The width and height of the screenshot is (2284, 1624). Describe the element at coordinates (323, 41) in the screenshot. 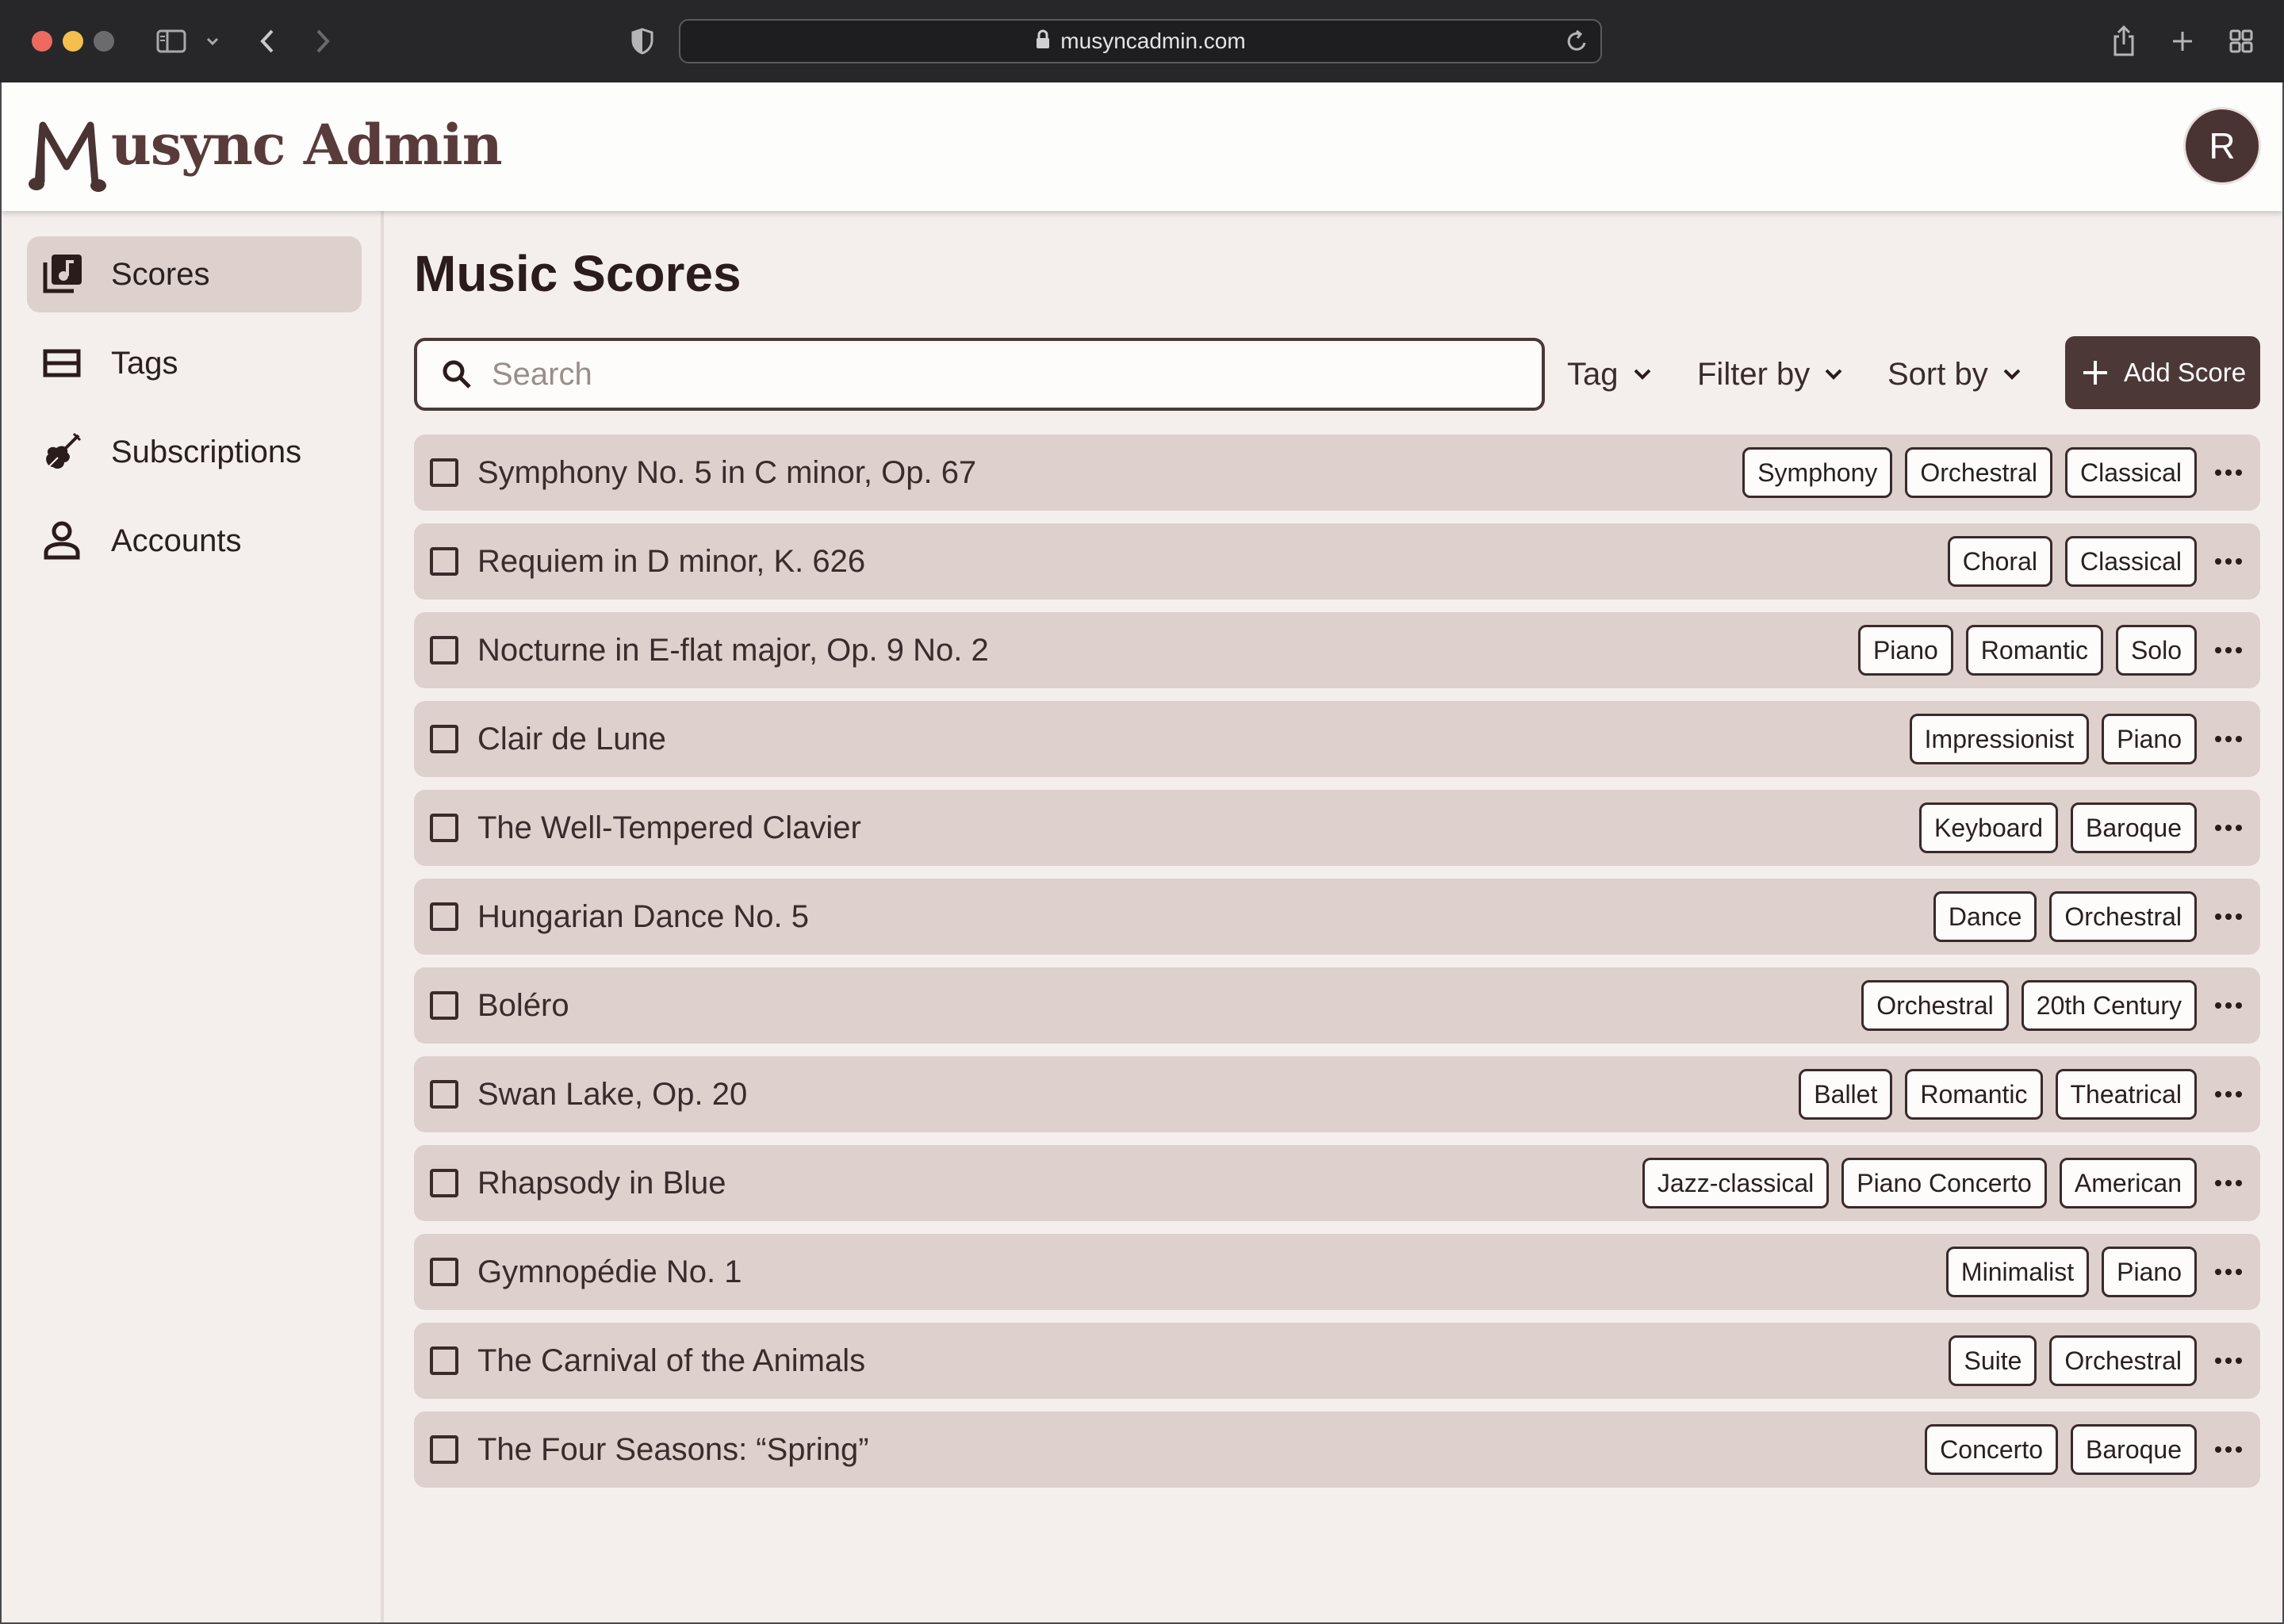

I see `forward-icon` at that location.